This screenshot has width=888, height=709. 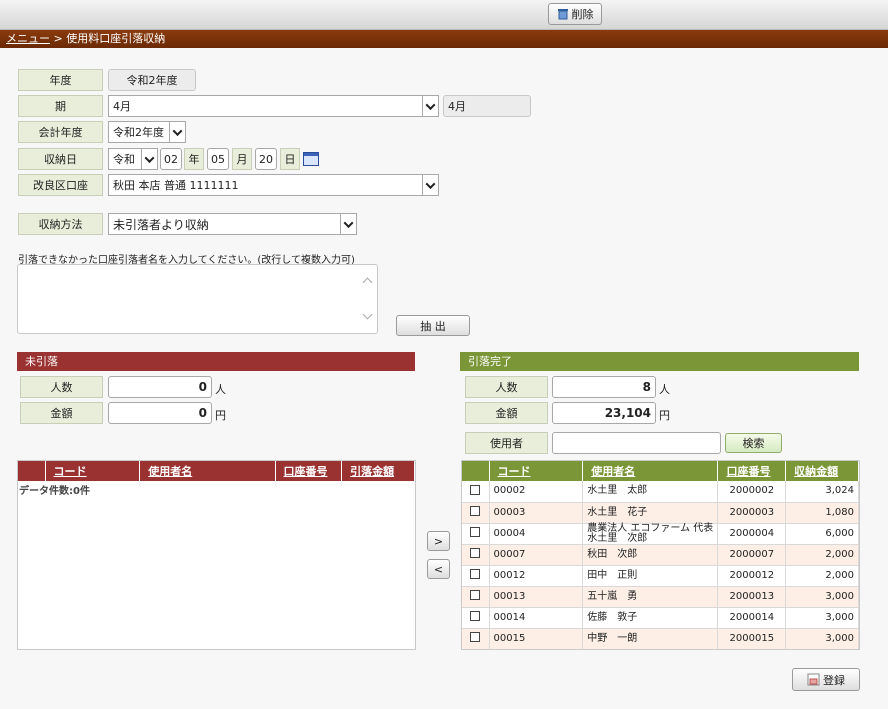 What do you see at coordinates (444, 15) in the screenshot?
I see `top-toolbar` at bounding box center [444, 15].